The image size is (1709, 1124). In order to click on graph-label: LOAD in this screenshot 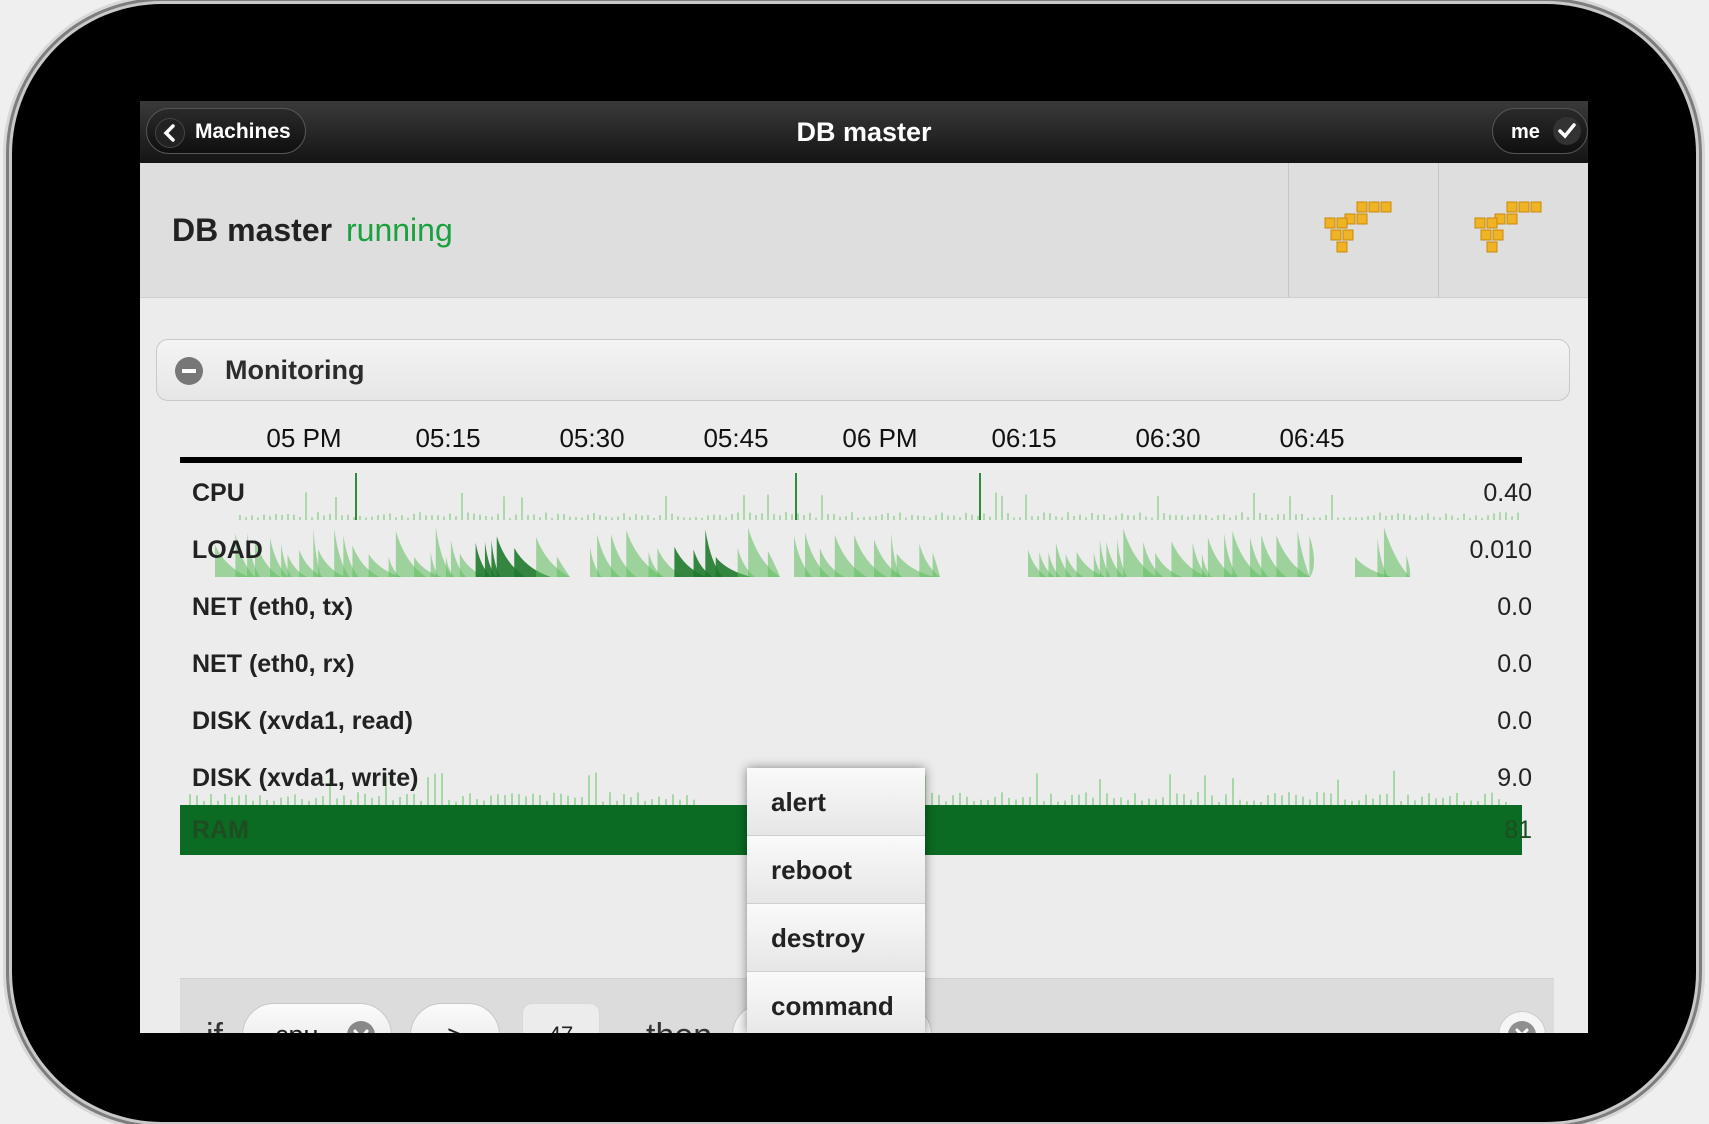, I will do `click(227, 550)`.